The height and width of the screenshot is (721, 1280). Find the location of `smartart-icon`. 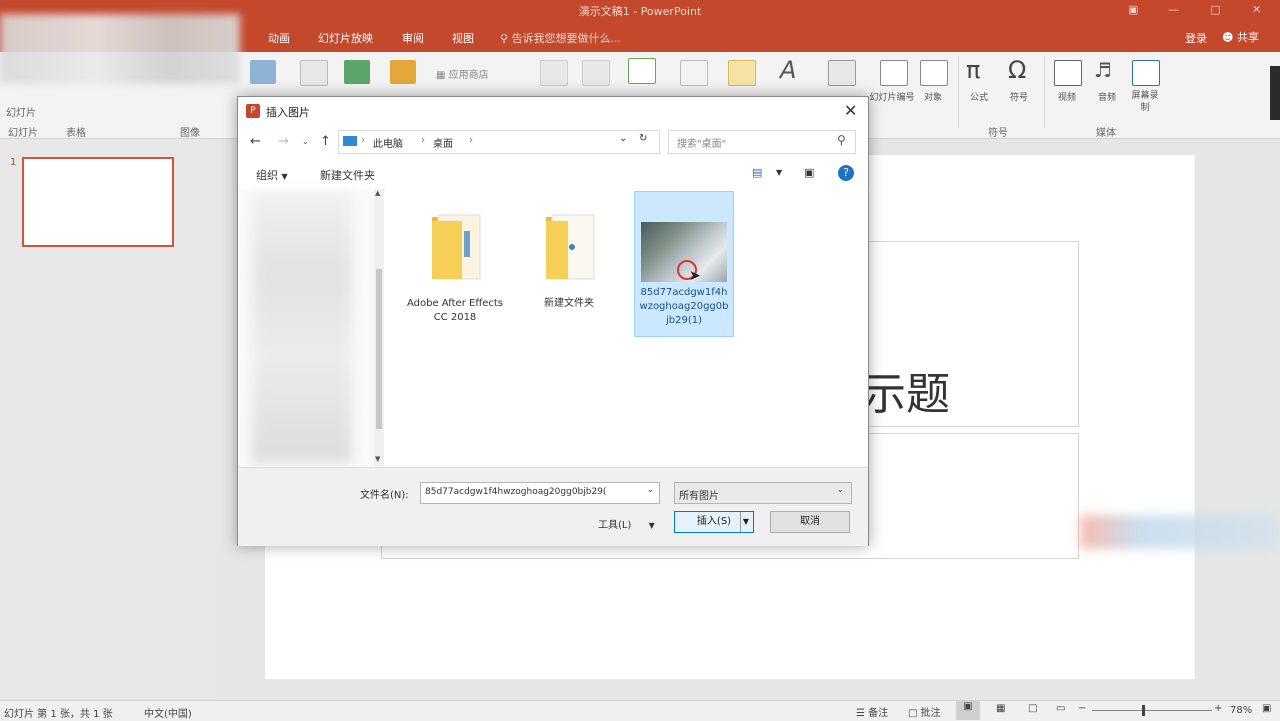

smartart-icon is located at coordinates (357, 72).